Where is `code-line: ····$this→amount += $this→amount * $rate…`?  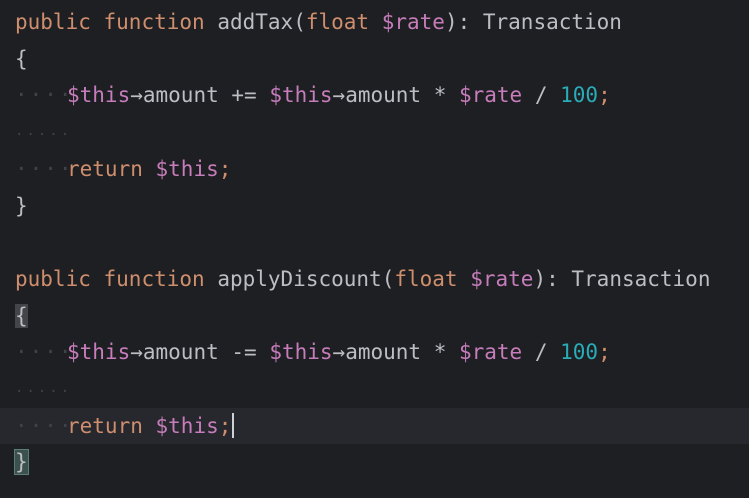 code-line: ····$this→amount += $this→amount * $rate… is located at coordinates (374, 95).